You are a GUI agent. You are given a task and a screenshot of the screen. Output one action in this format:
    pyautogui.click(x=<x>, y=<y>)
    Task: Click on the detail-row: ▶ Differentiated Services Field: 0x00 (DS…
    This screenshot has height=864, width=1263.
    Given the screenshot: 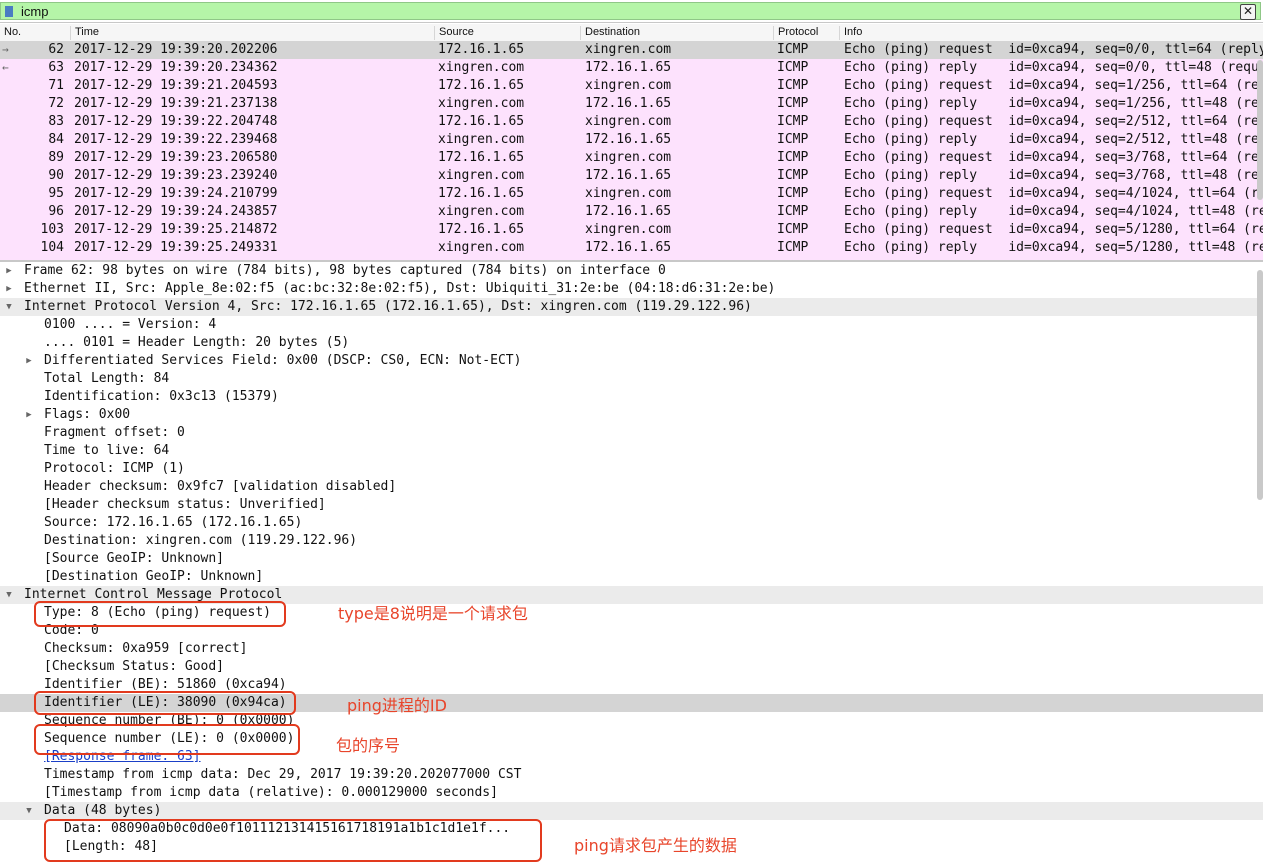 What is the action you would take?
    pyautogui.click(x=631, y=361)
    